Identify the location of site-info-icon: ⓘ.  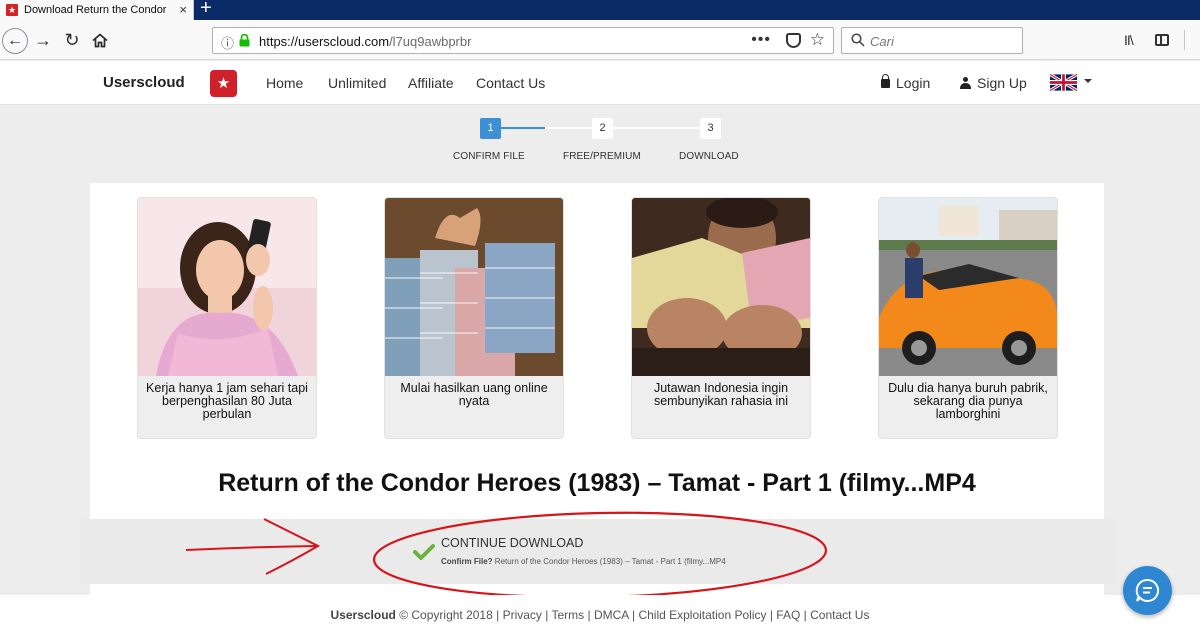
(227, 42).